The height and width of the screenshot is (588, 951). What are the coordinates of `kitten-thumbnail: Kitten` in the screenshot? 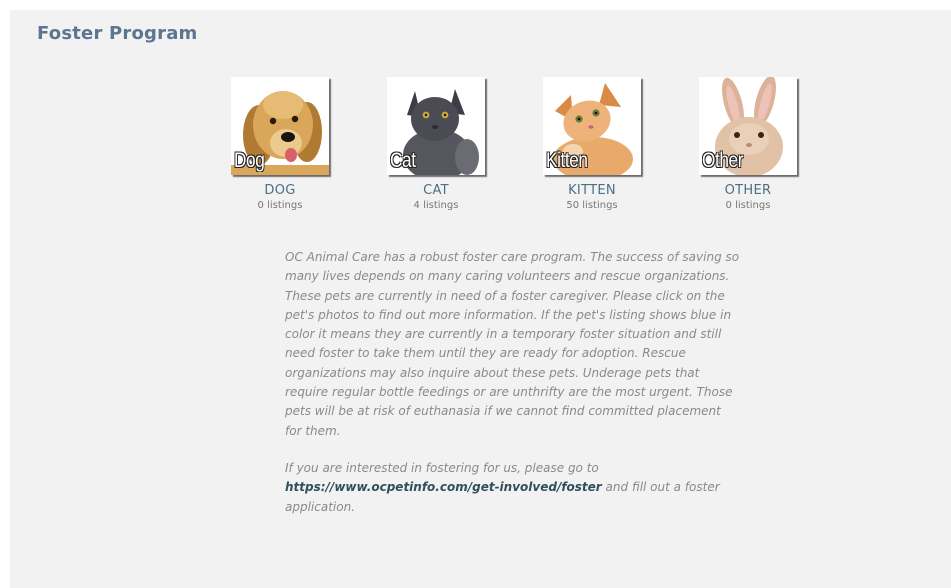 It's located at (592, 126).